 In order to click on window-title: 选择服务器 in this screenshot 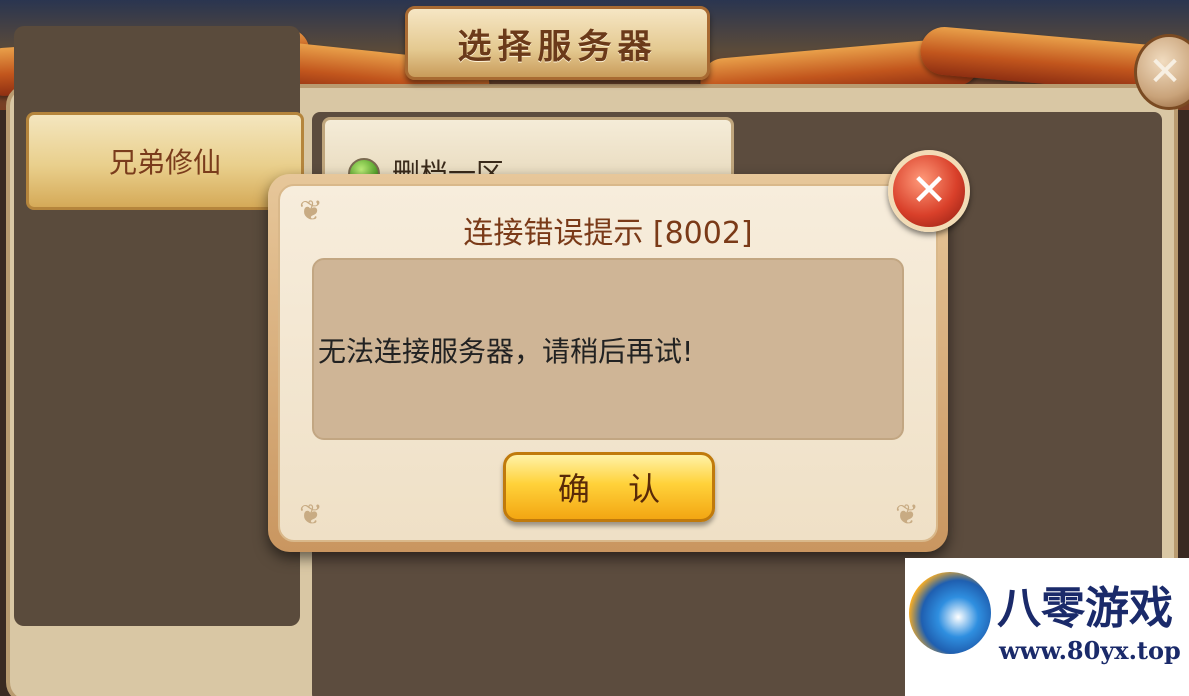, I will do `click(557, 46)`.